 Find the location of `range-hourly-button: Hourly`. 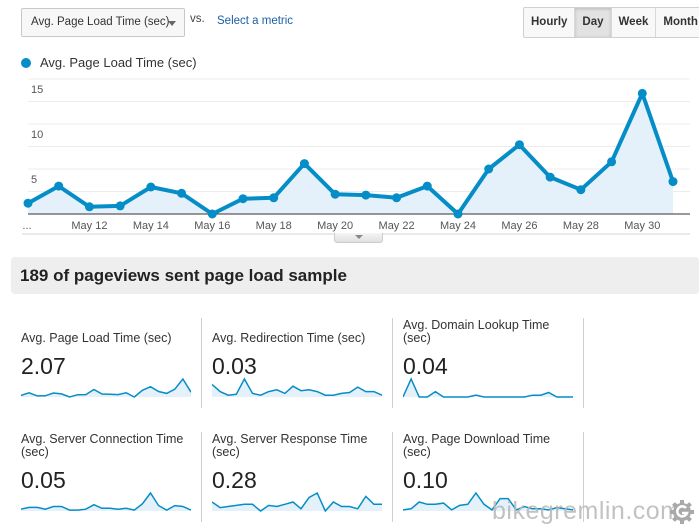

range-hourly-button: Hourly is located at coordinates (550, 22).